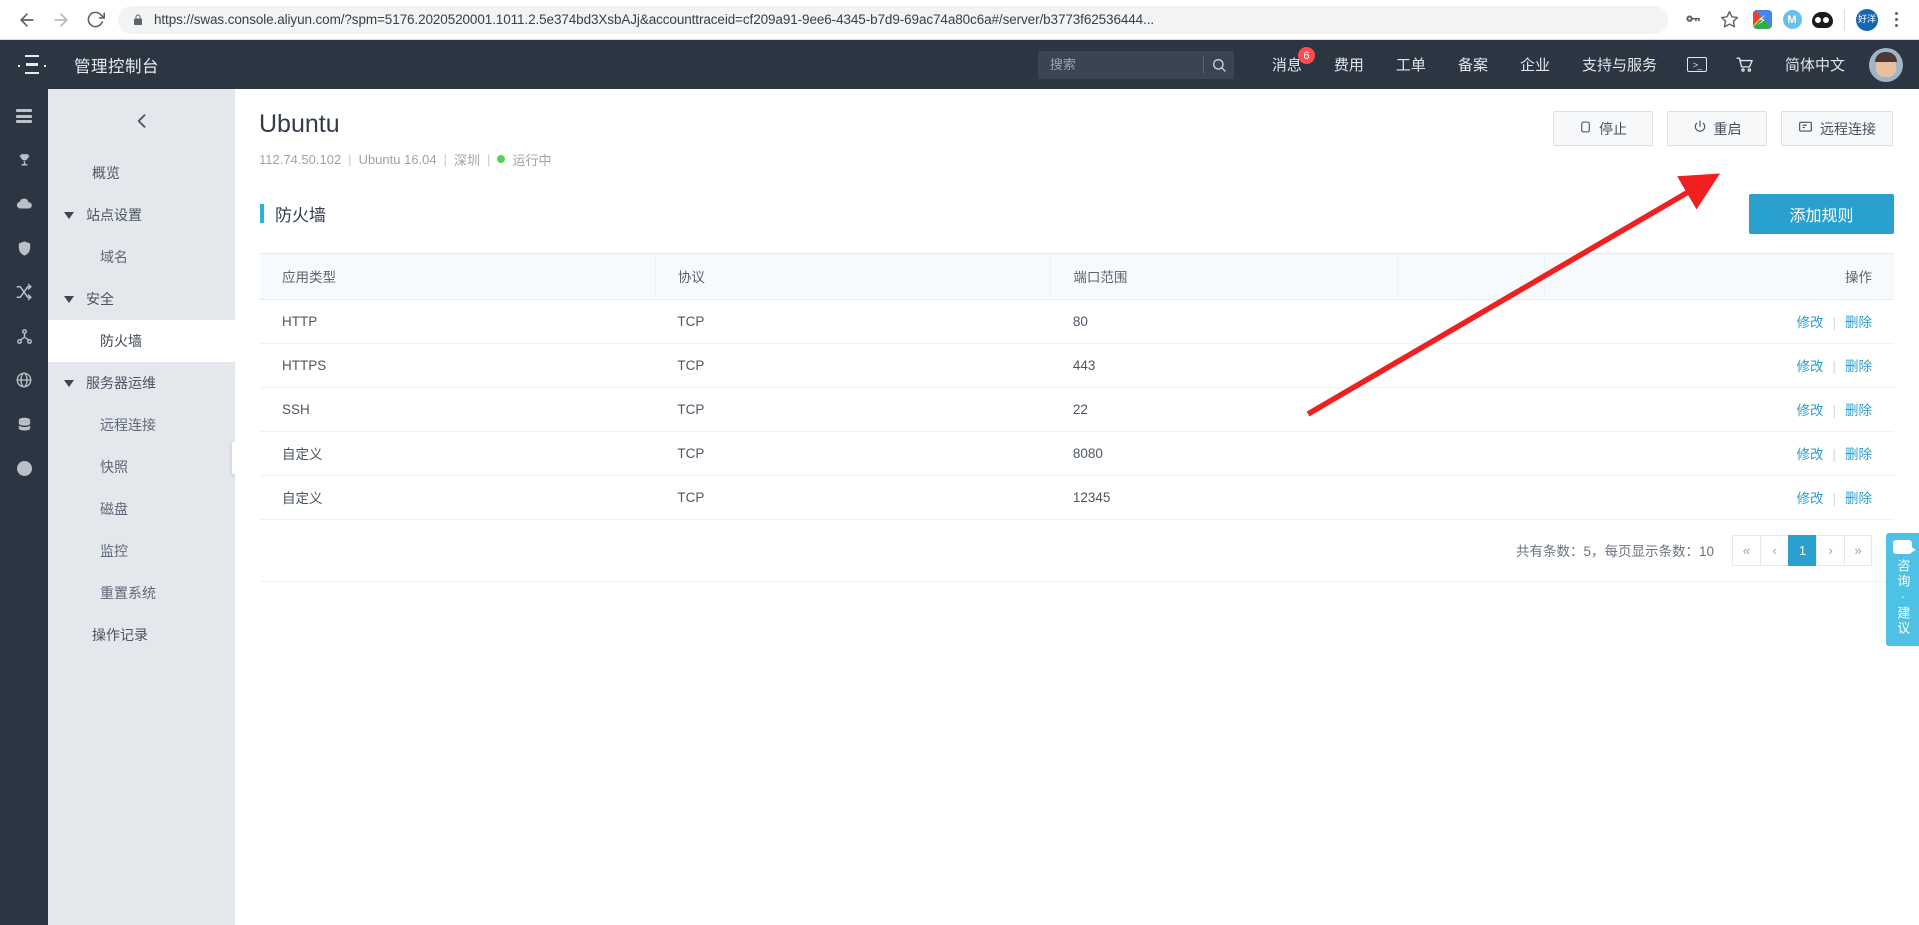 Image resolution: width=1919 pixels, height=925 pixels. What do you see at coordinates (24, 424) in the screenshot?
I see `rail-database-icon` at bounding box center [24, 424].